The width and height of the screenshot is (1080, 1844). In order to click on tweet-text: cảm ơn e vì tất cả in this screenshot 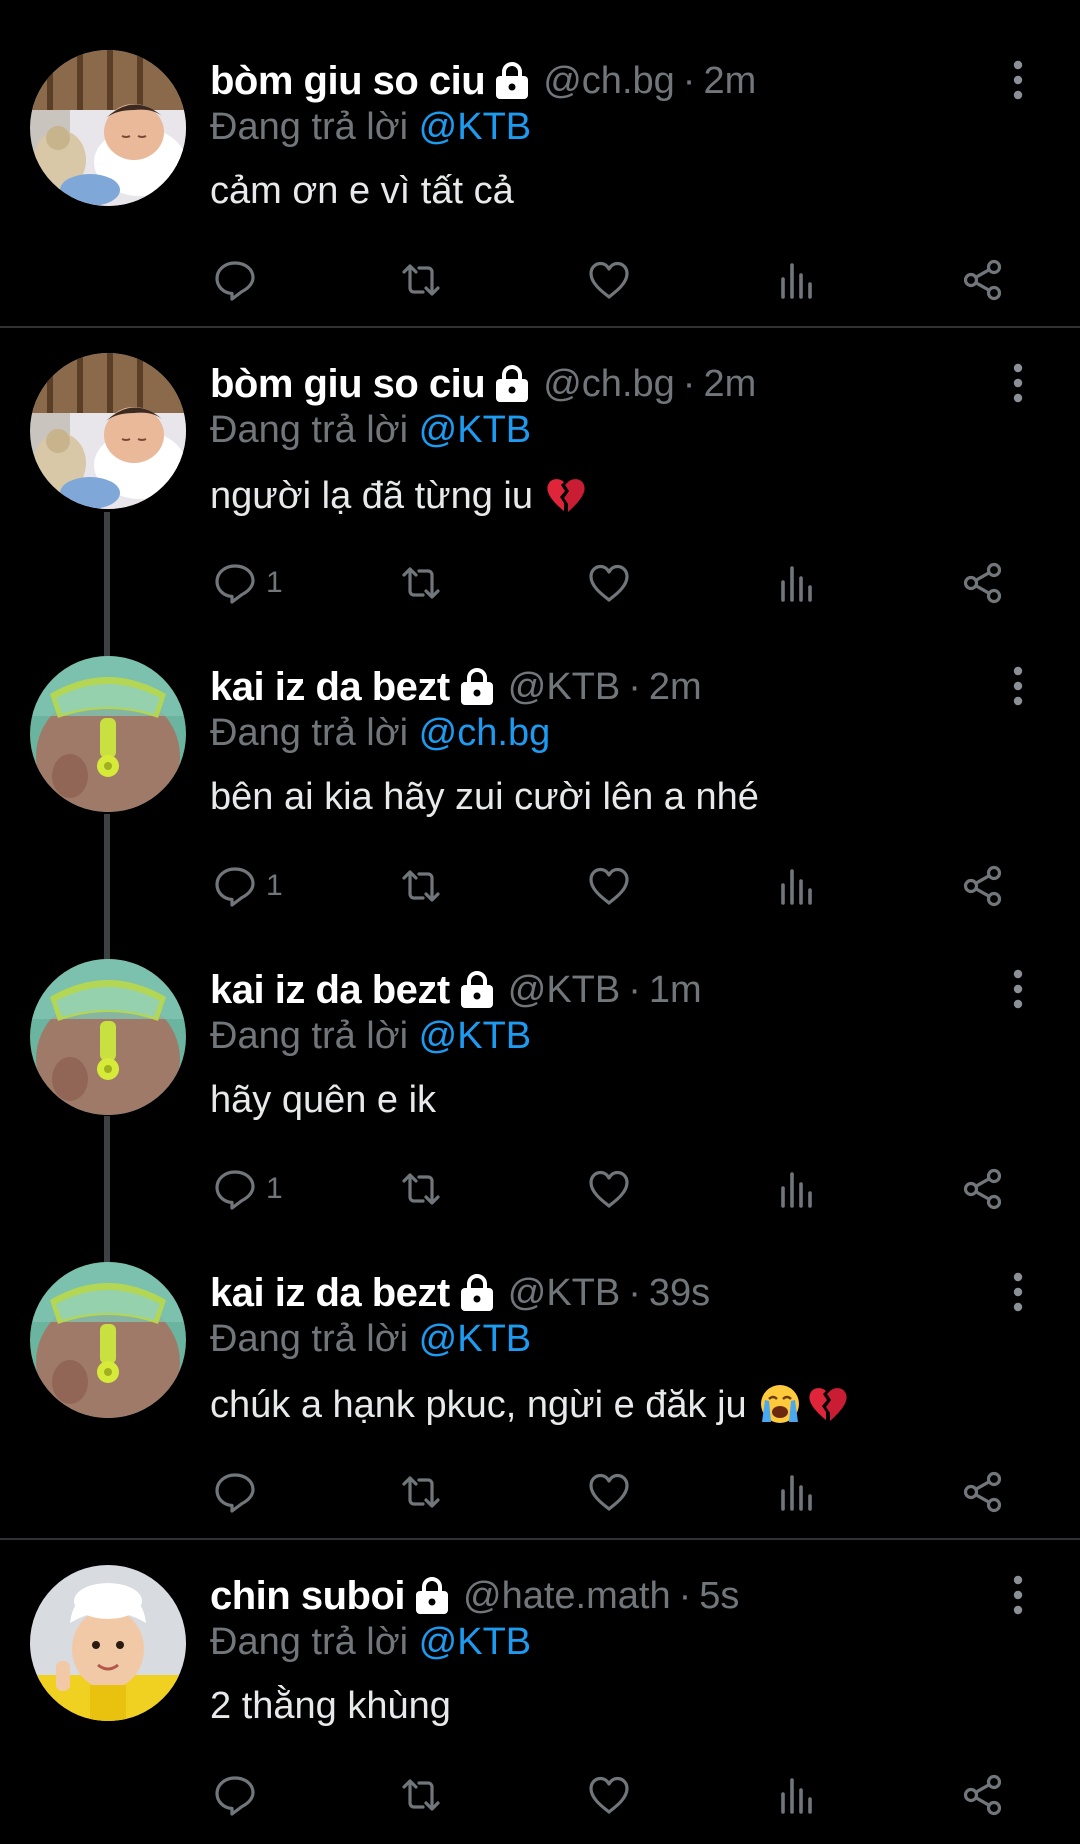, I will do `click(362, 191)`.